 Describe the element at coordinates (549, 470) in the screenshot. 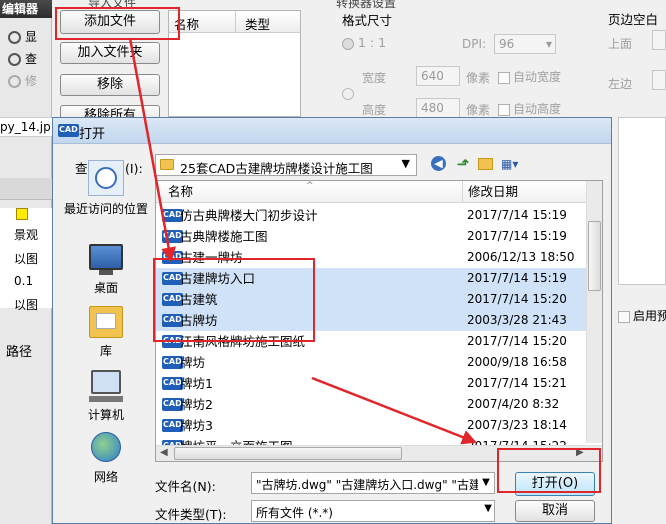

I see `annotation-box-open-button` at that location.